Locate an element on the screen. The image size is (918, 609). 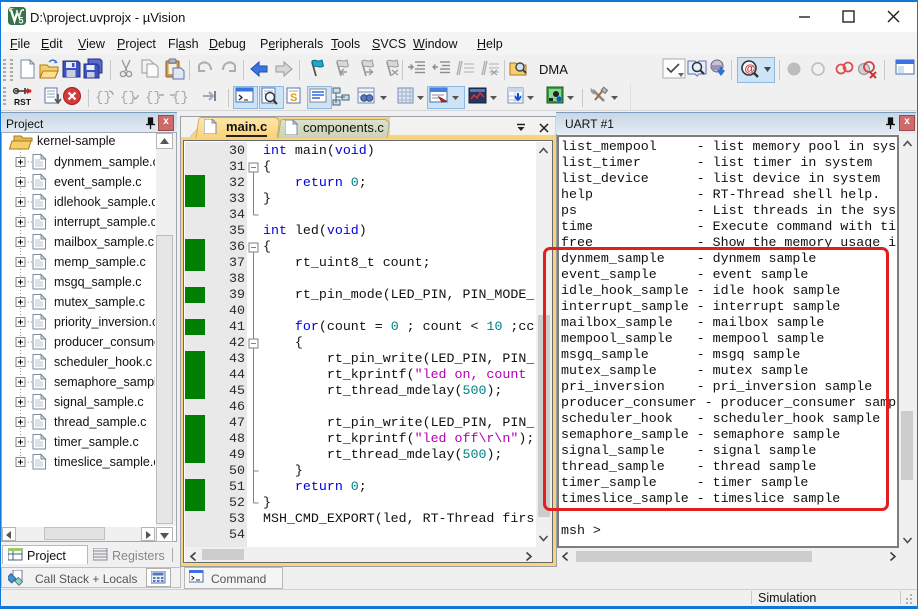
svg-text: RST is located at coordinates (23, 102).